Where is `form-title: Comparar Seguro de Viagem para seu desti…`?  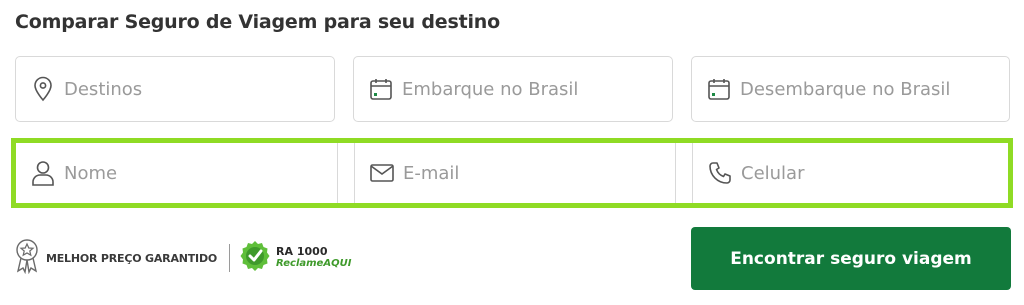
form-title: Comparar Seguro de Viagem para seu desti… is located at coordinates (257, 22).